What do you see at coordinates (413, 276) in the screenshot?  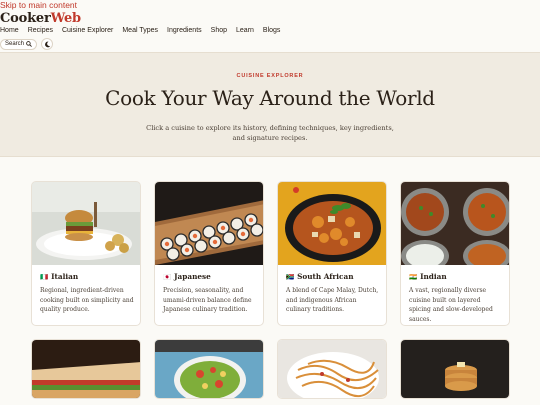 I see `india-flag-icon: 🇮🇳` at bounding box center [413, 276].